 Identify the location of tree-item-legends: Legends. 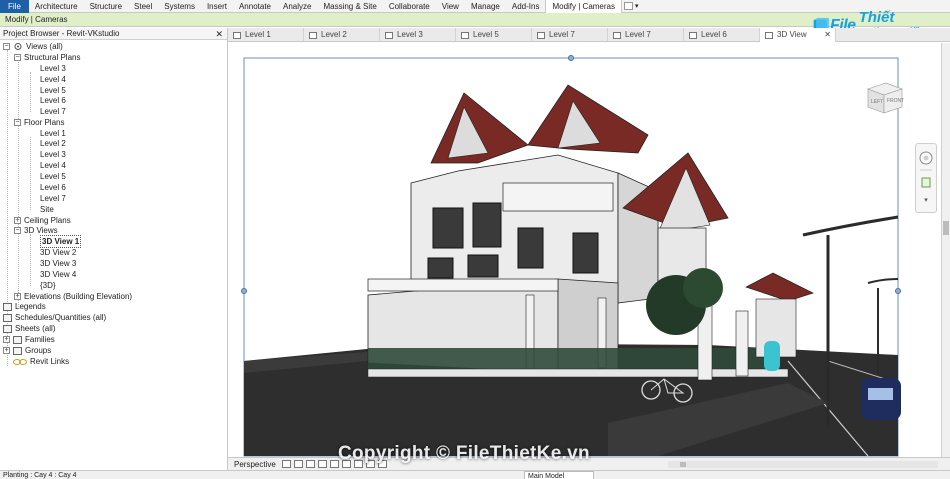
(24, 306).